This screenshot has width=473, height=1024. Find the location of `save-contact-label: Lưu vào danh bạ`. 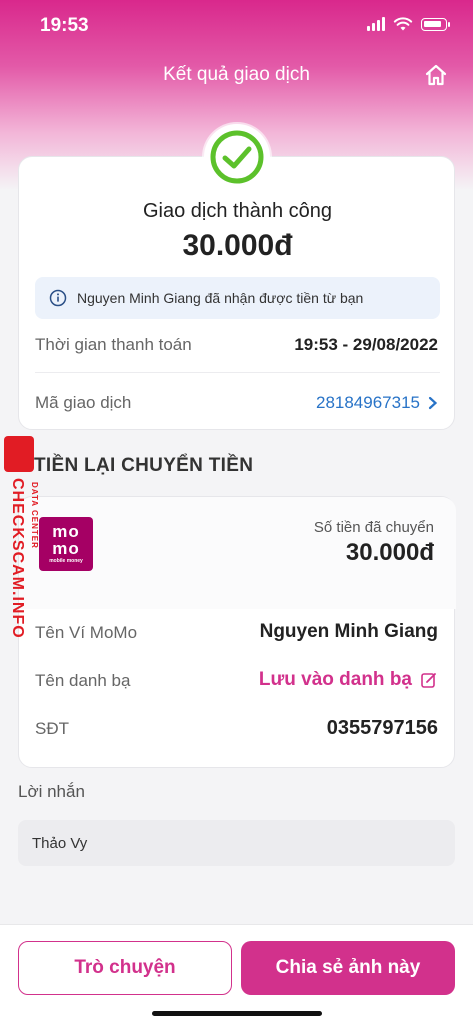

save-contact-label: Lưu vào danh bạ is located at coordinates (335, 679).